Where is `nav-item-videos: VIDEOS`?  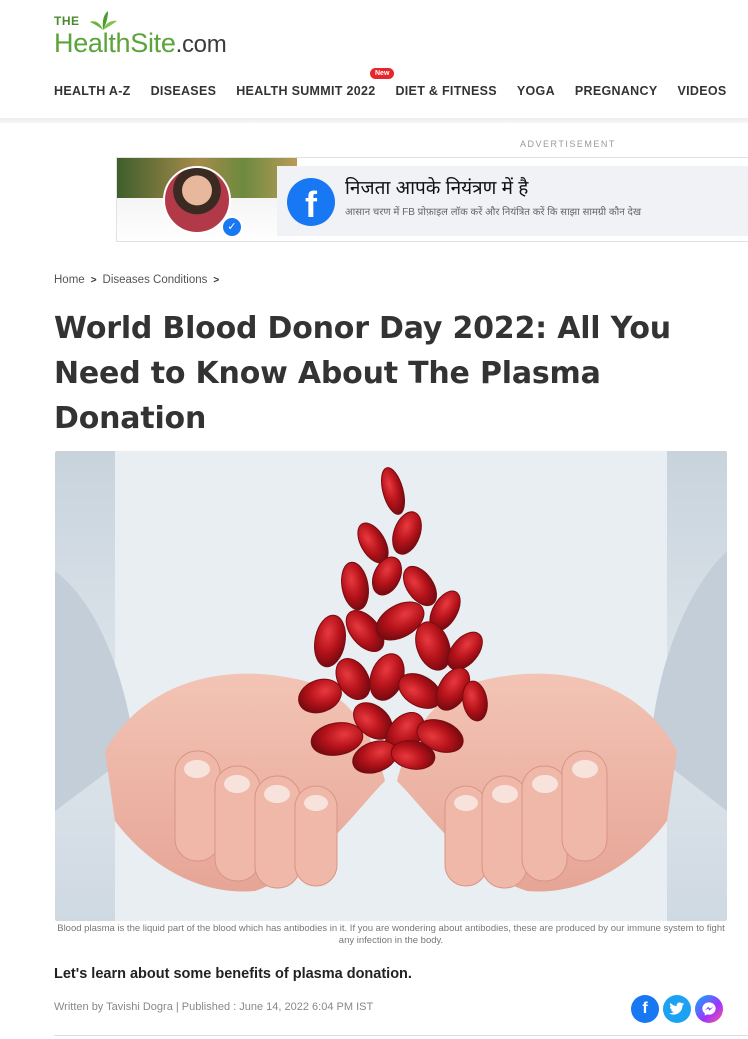 nav-item-videos: VIDEOS is located at coordinates (701, 94).